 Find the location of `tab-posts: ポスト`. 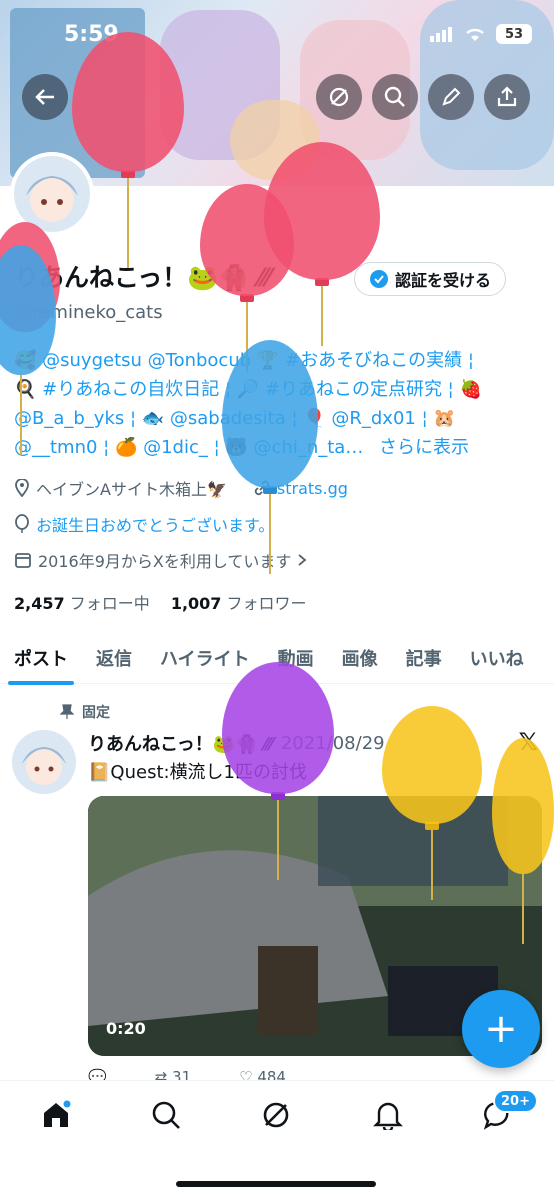

tab-posts: ポスト is located at coordinates (41, 658).